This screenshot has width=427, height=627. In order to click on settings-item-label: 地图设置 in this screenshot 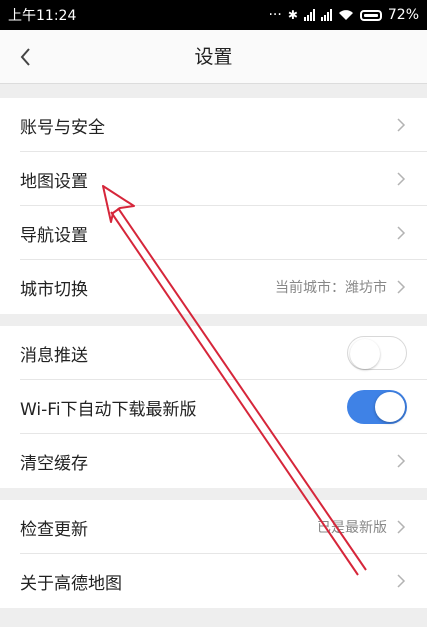, I will do `click(54, 181)`.